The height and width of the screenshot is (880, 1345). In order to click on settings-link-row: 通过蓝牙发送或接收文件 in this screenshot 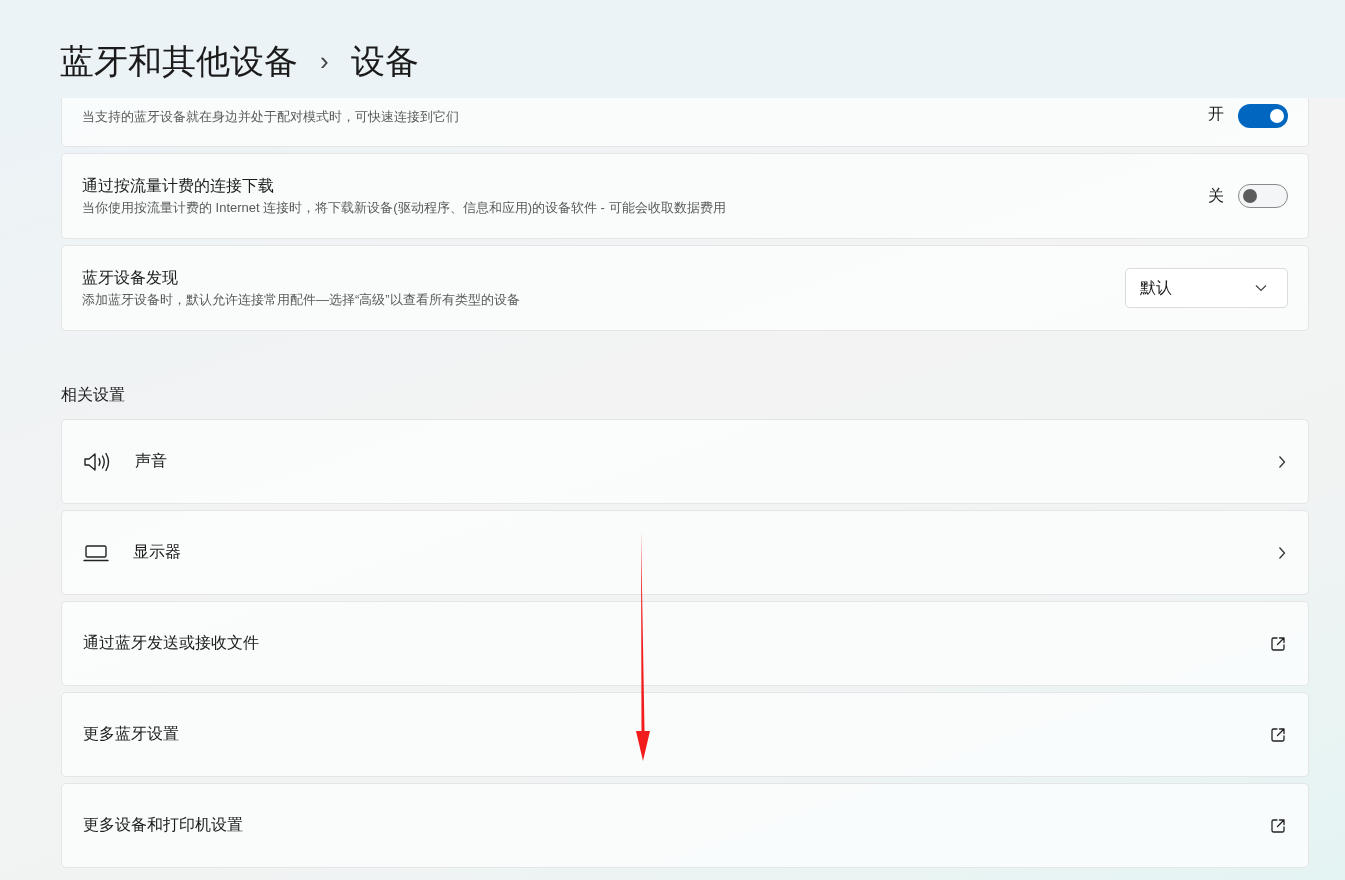, I will do `click(685, 643)`.